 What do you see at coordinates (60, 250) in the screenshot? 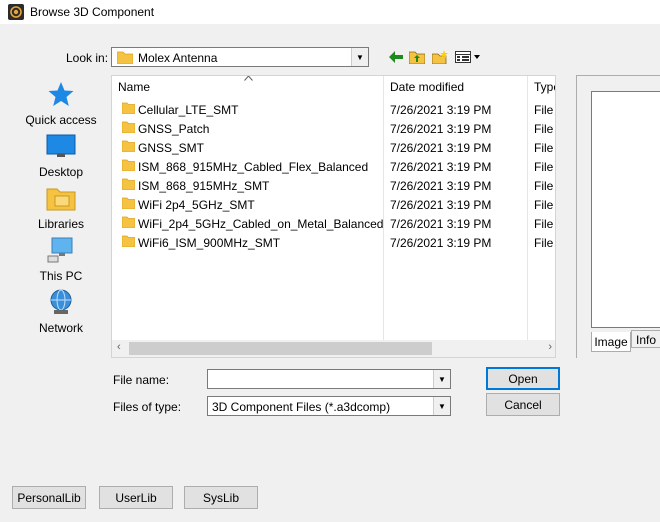
I see `this-pc-icon` at bounding box center [60, 250].